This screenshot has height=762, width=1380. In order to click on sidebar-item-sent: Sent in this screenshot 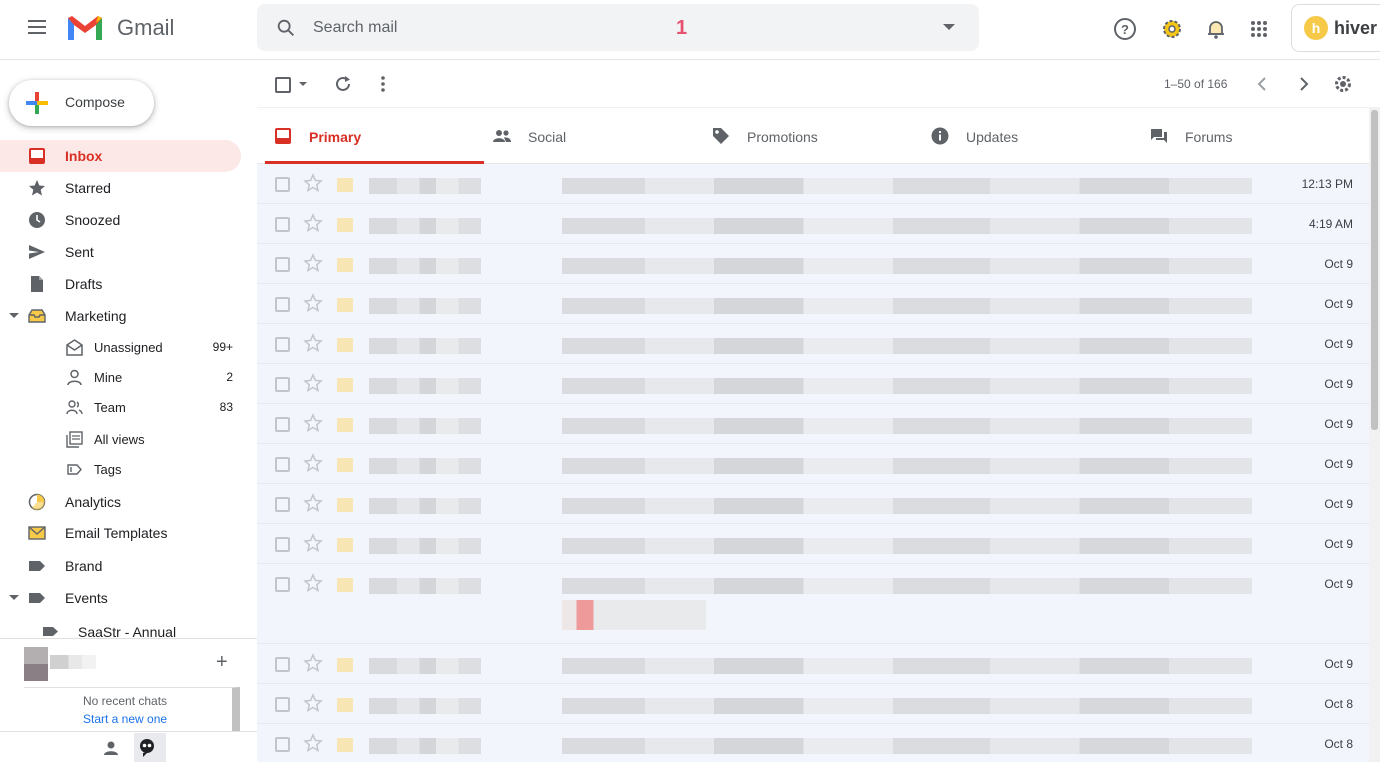, I will do `click(120, 252)`.